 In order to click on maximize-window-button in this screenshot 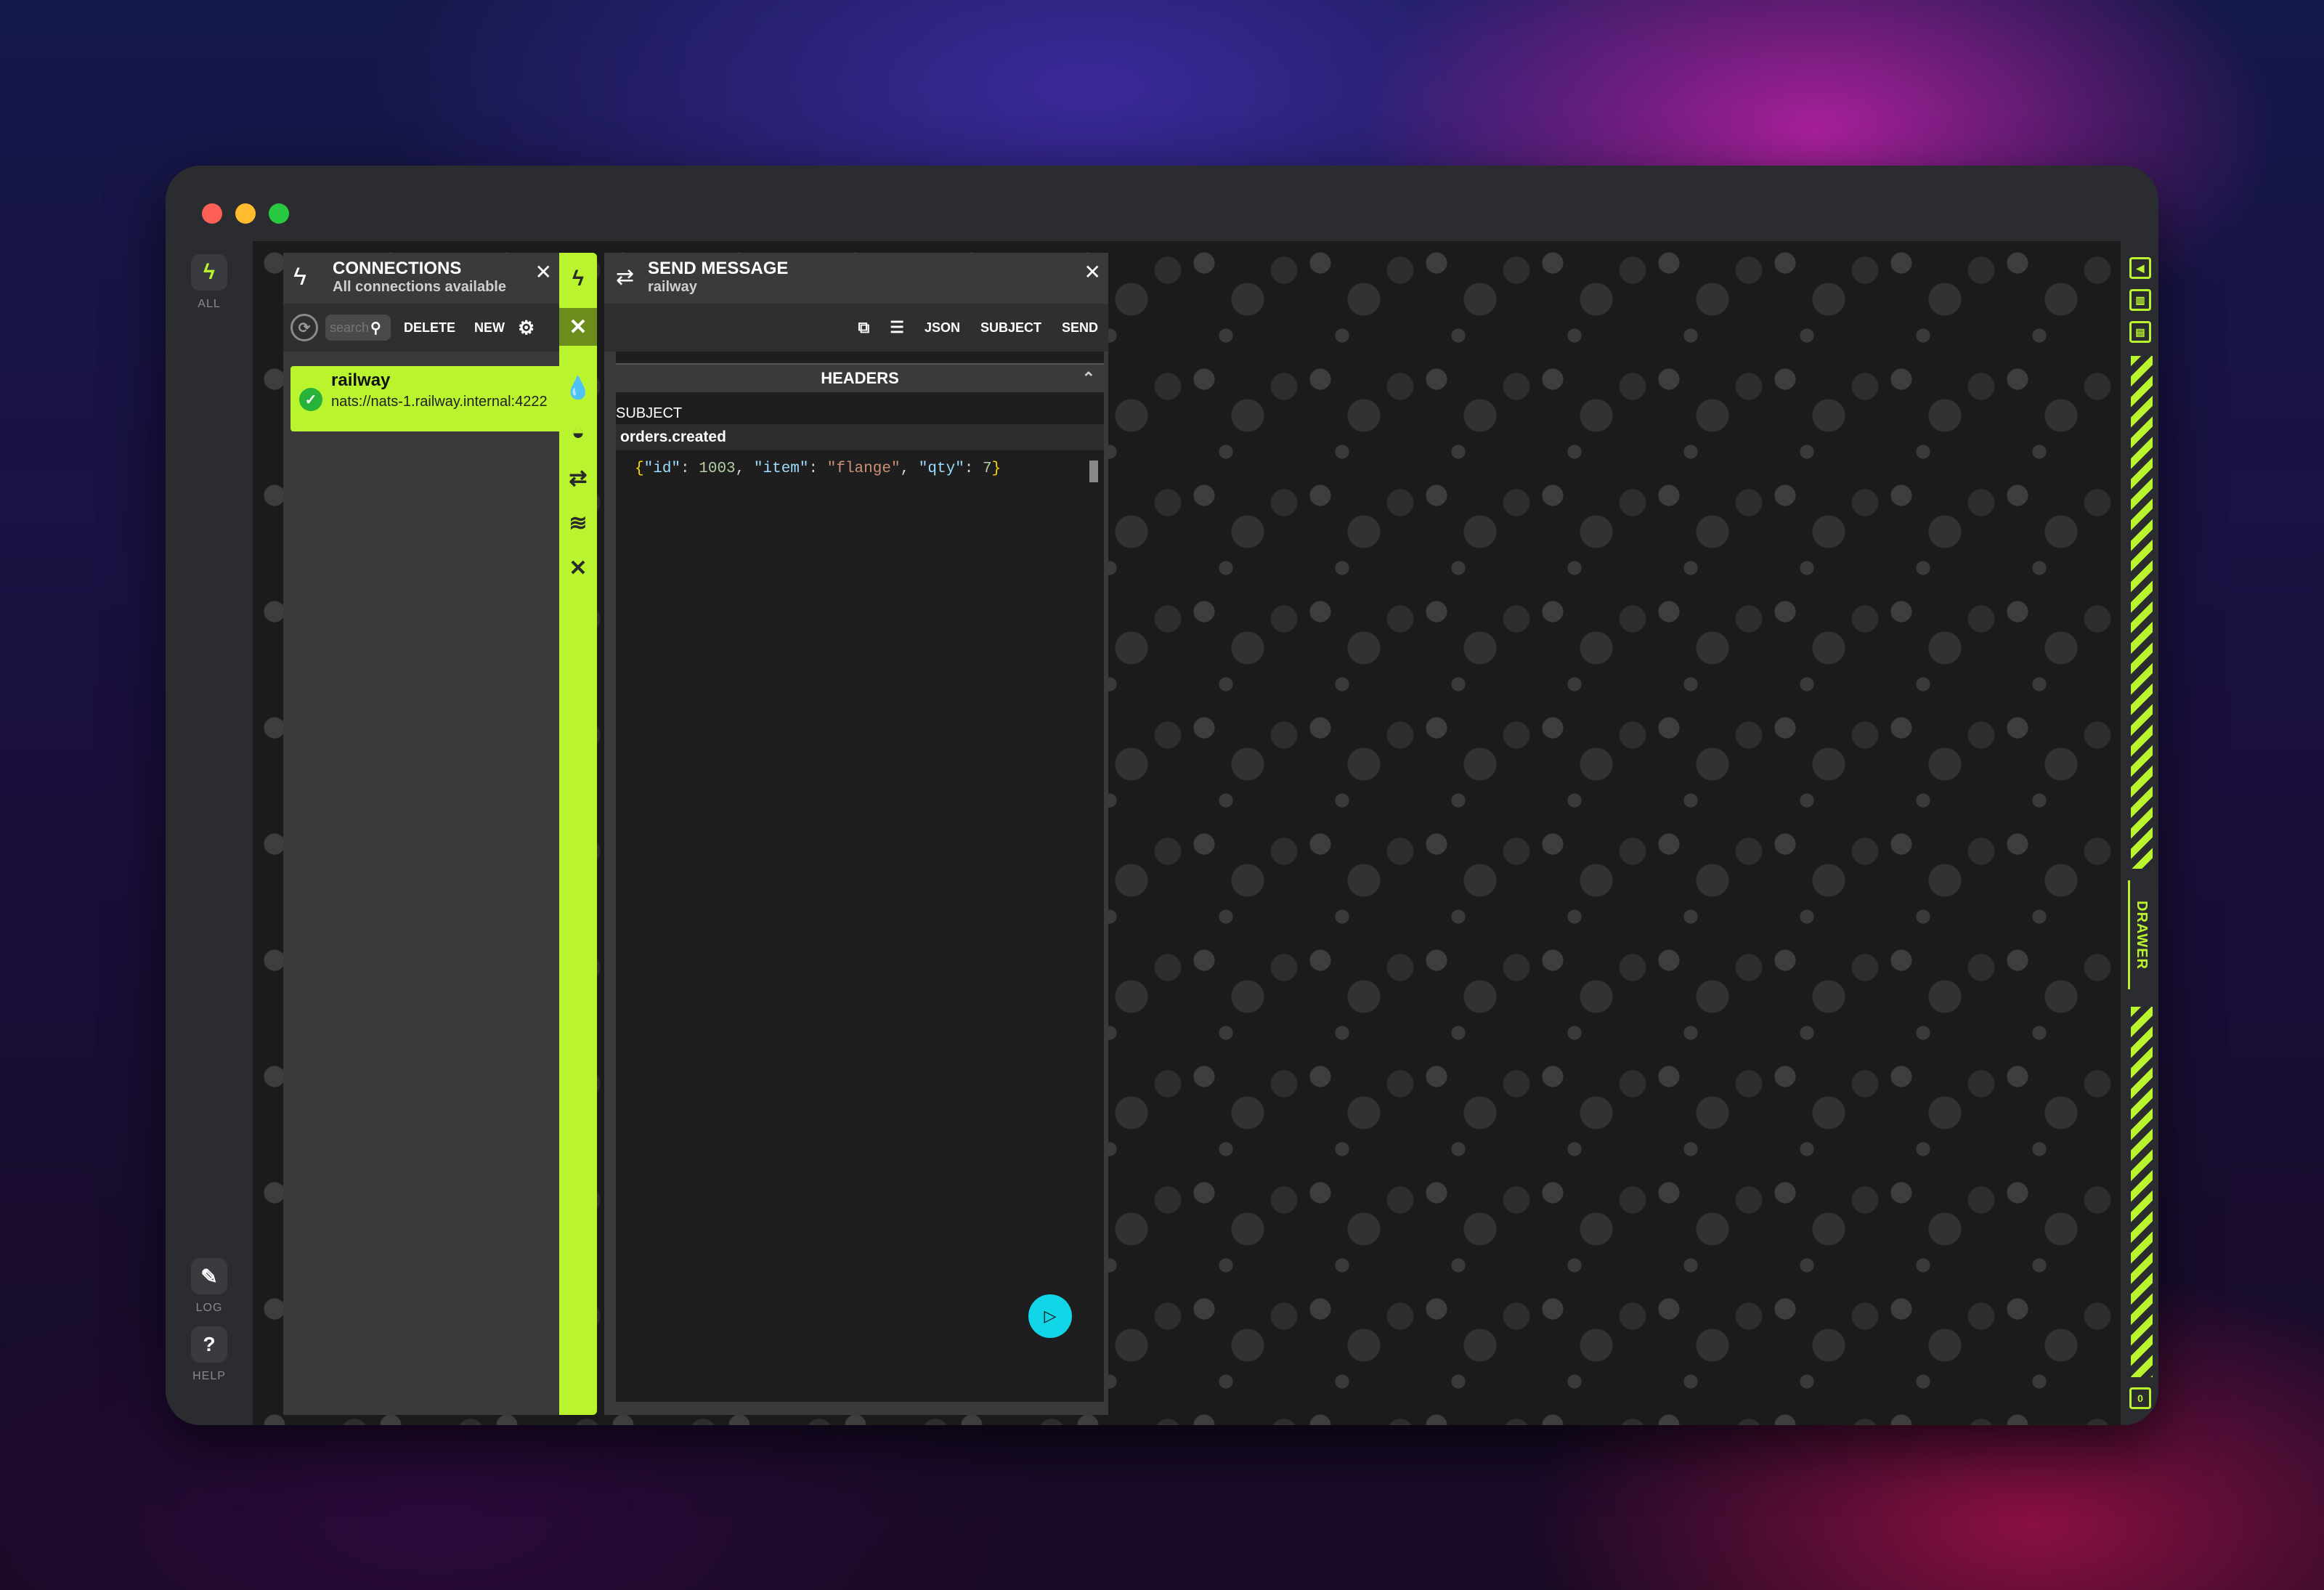, I will do `click(279, 213)`.